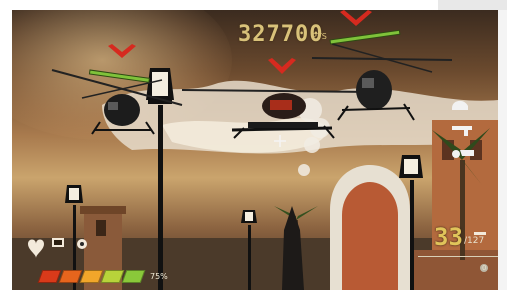  What do you see at coordinates (458, 256) in the screenshot?
I see `ammo-divider` at bounding box center [458, 256].